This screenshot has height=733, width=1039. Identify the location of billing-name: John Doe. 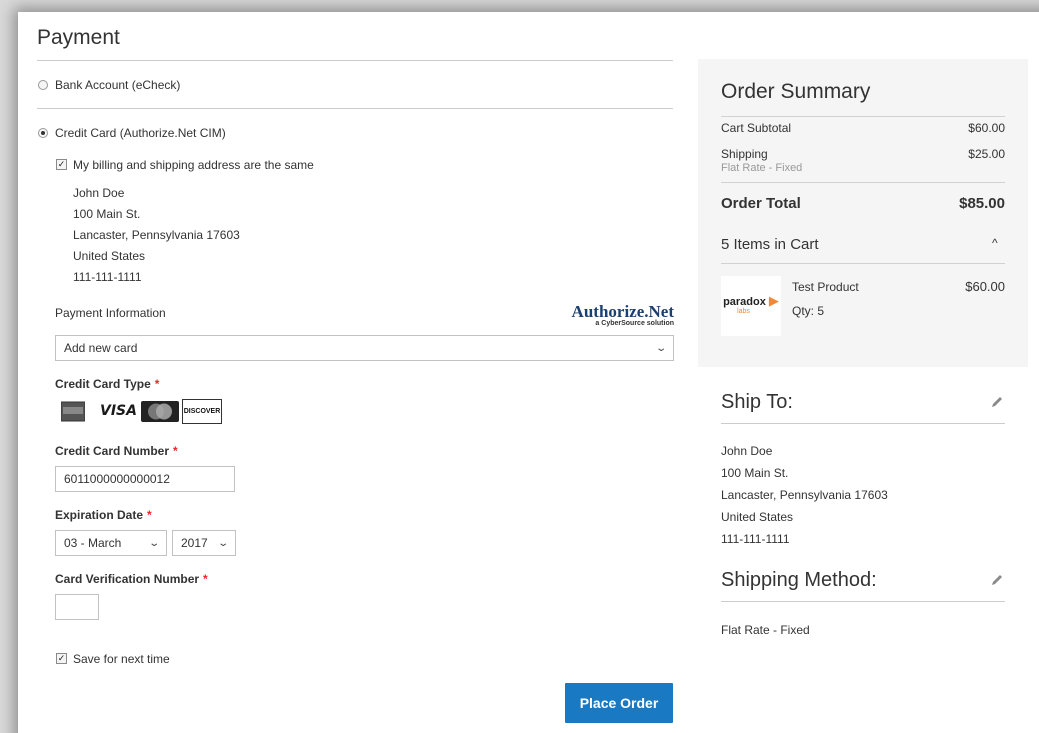
(99, 193).